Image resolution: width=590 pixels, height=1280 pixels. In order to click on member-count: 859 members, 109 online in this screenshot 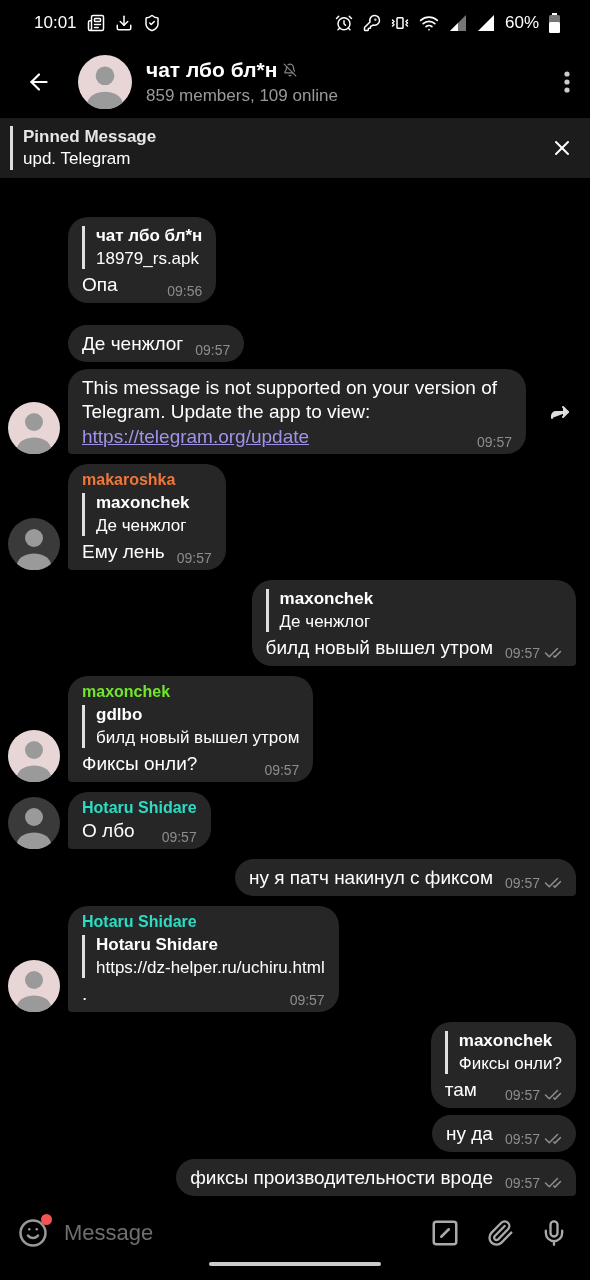, I will do `click(242, 95)`.